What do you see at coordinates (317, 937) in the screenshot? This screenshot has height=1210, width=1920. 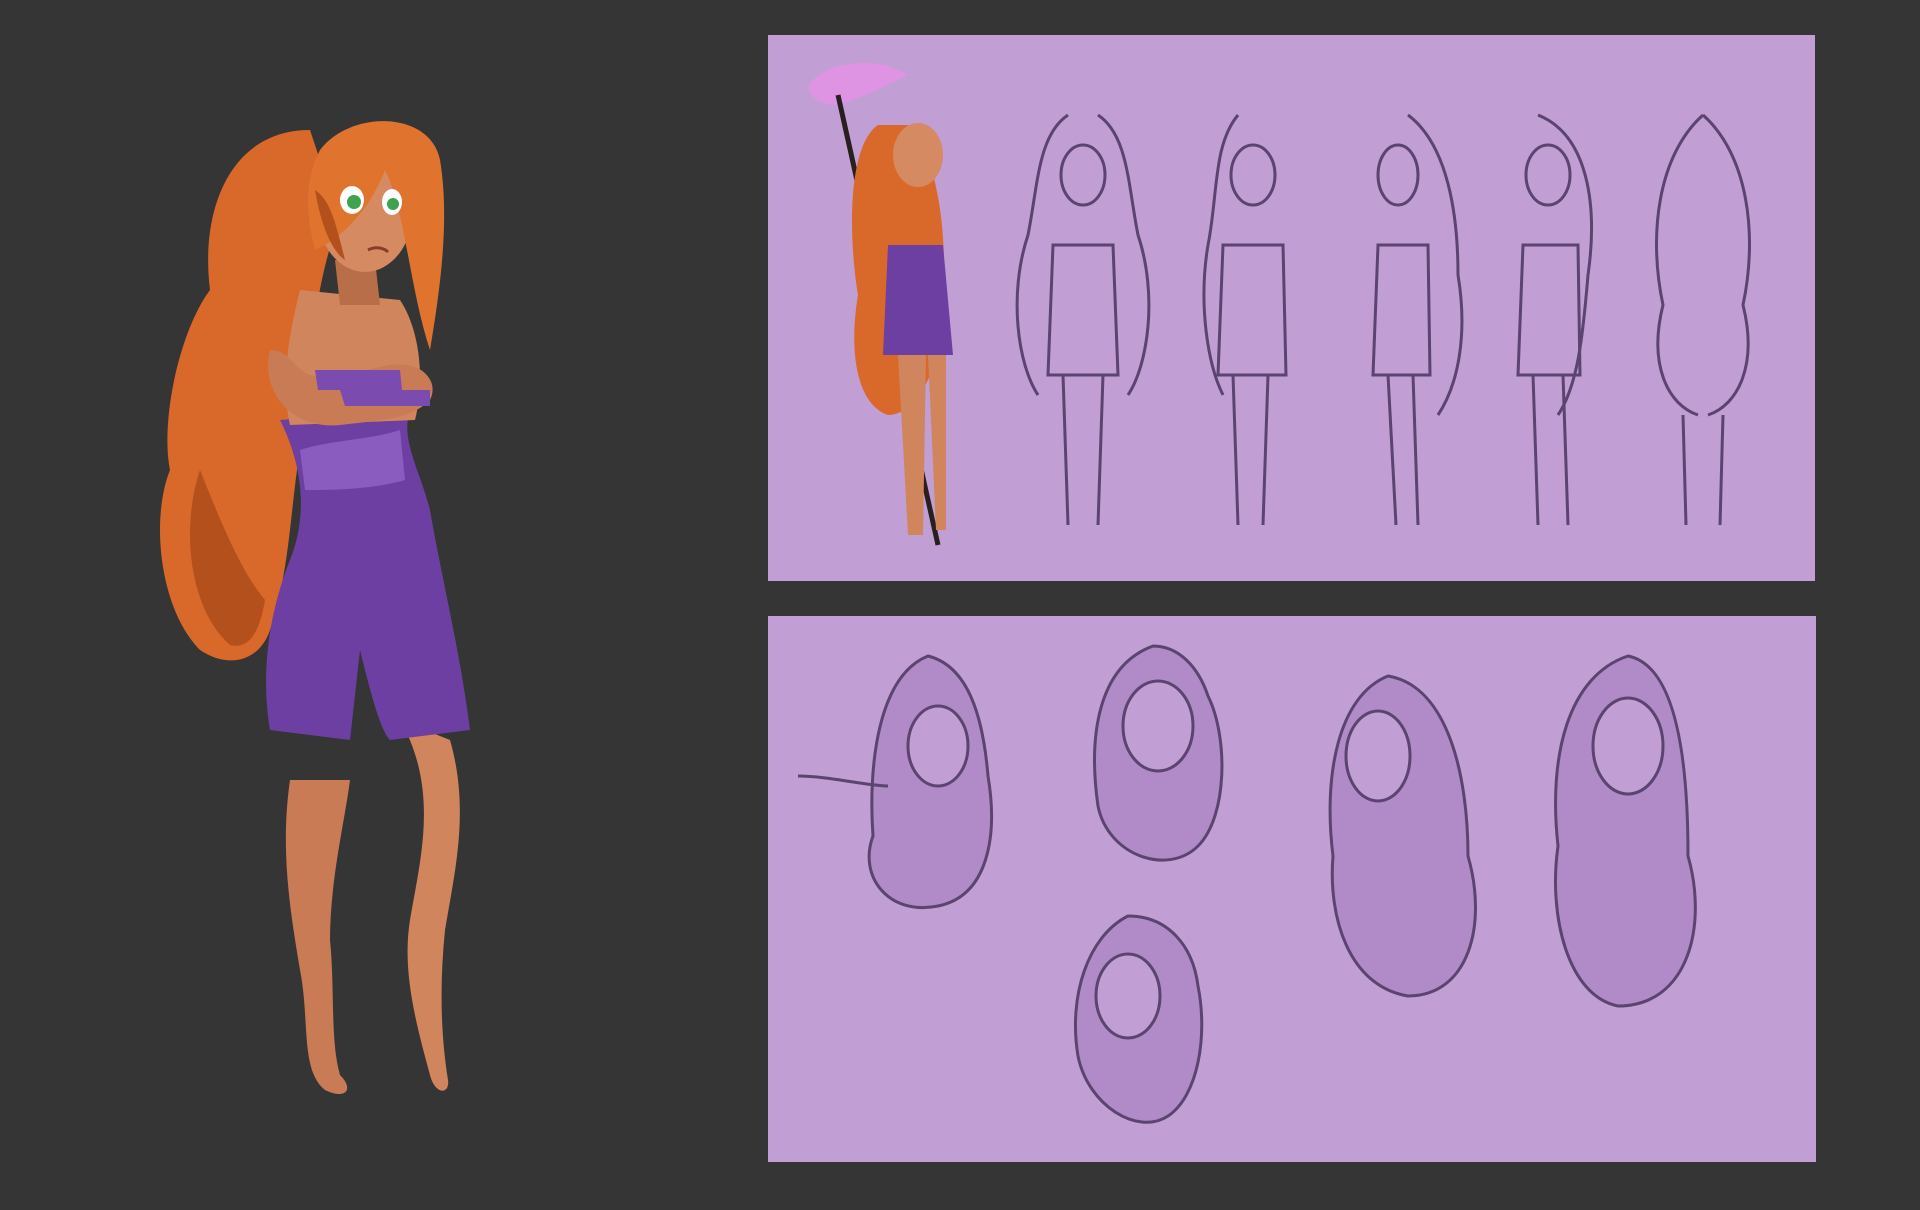 I see `leg-left` at bounding box center [317, 937].